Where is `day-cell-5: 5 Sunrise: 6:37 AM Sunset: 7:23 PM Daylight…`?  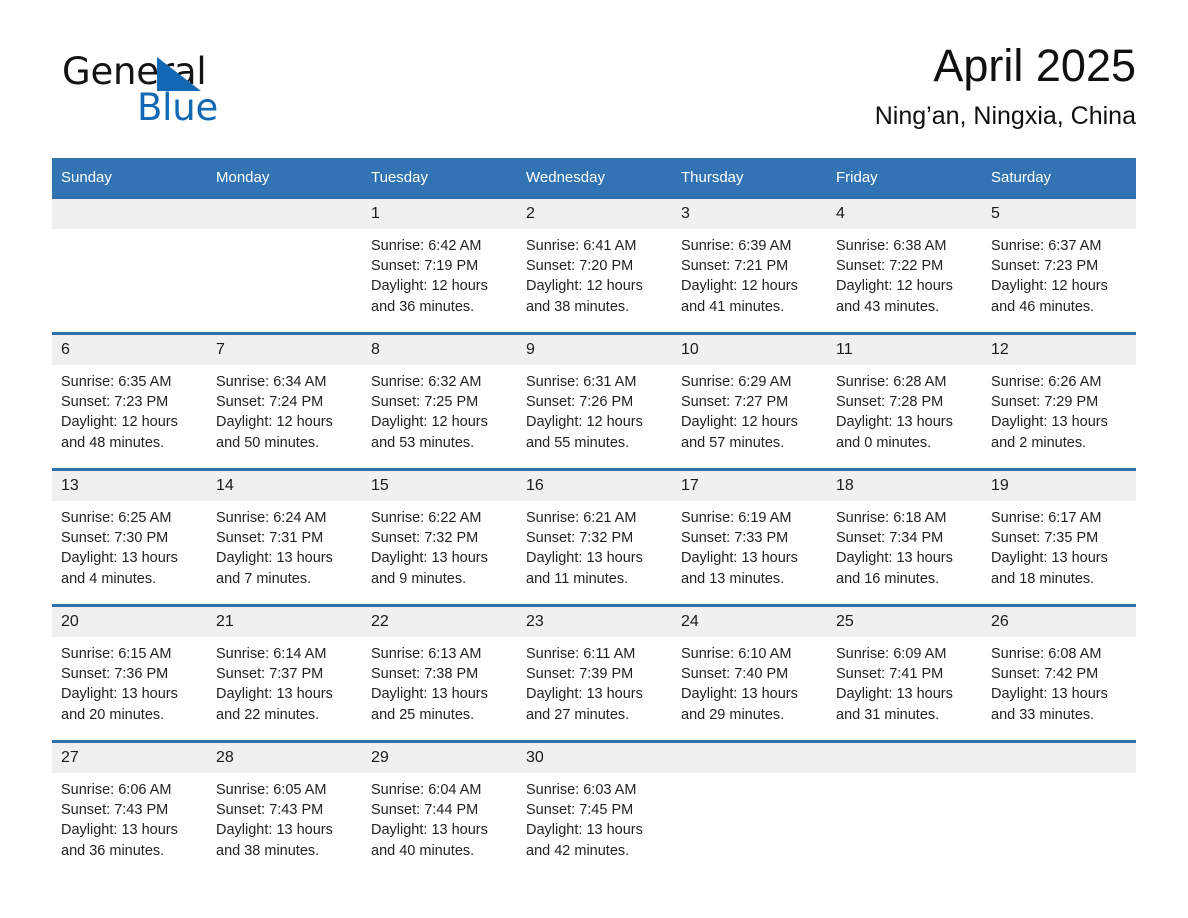 day-cell-5: 5 Sunrise: 6:37 AM Sunset: 7:23 PM Daylight… is located at coordinates (1059, 257).